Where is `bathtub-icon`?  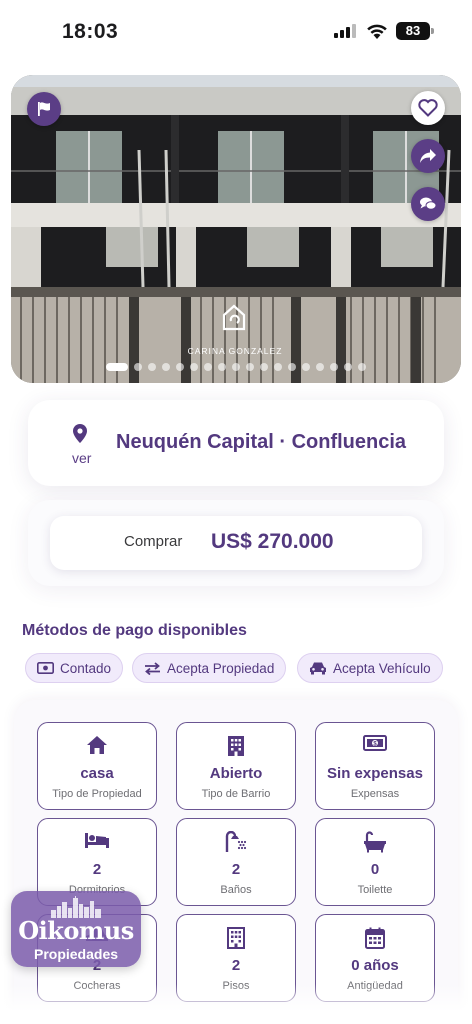
bathtub-icon is located at coordinates (375, 842).